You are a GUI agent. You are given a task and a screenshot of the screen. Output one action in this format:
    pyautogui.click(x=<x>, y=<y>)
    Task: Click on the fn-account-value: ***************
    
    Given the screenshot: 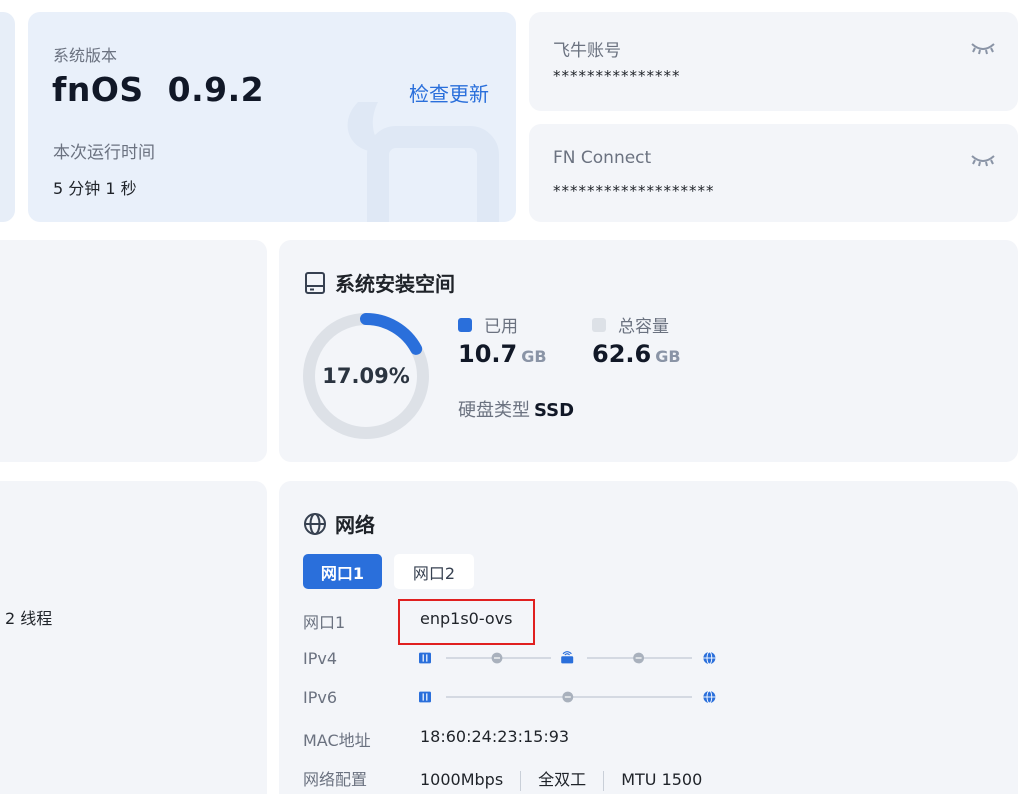 What is the action you would take?
    pyautogui.click(x=617, y=76)
    